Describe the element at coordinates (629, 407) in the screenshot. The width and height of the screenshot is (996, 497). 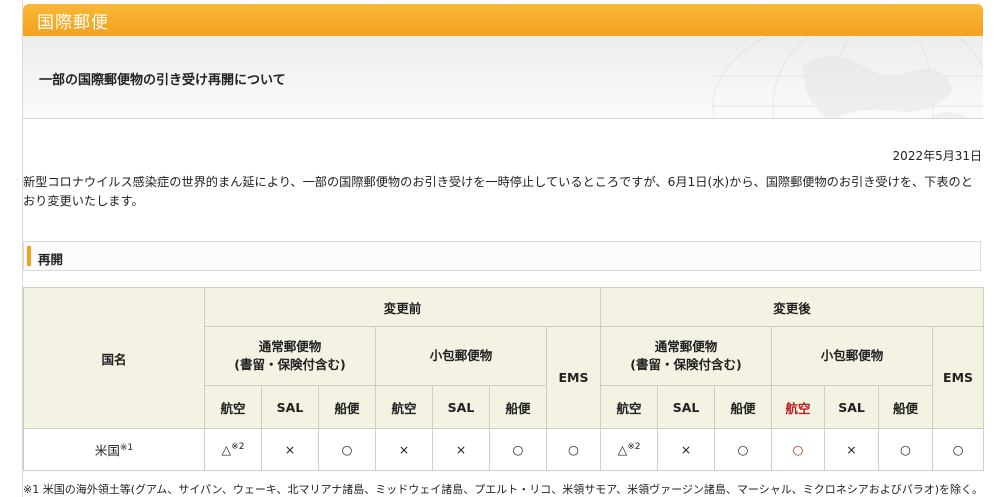
I see `after-normal-air-header: 航空` at that location.